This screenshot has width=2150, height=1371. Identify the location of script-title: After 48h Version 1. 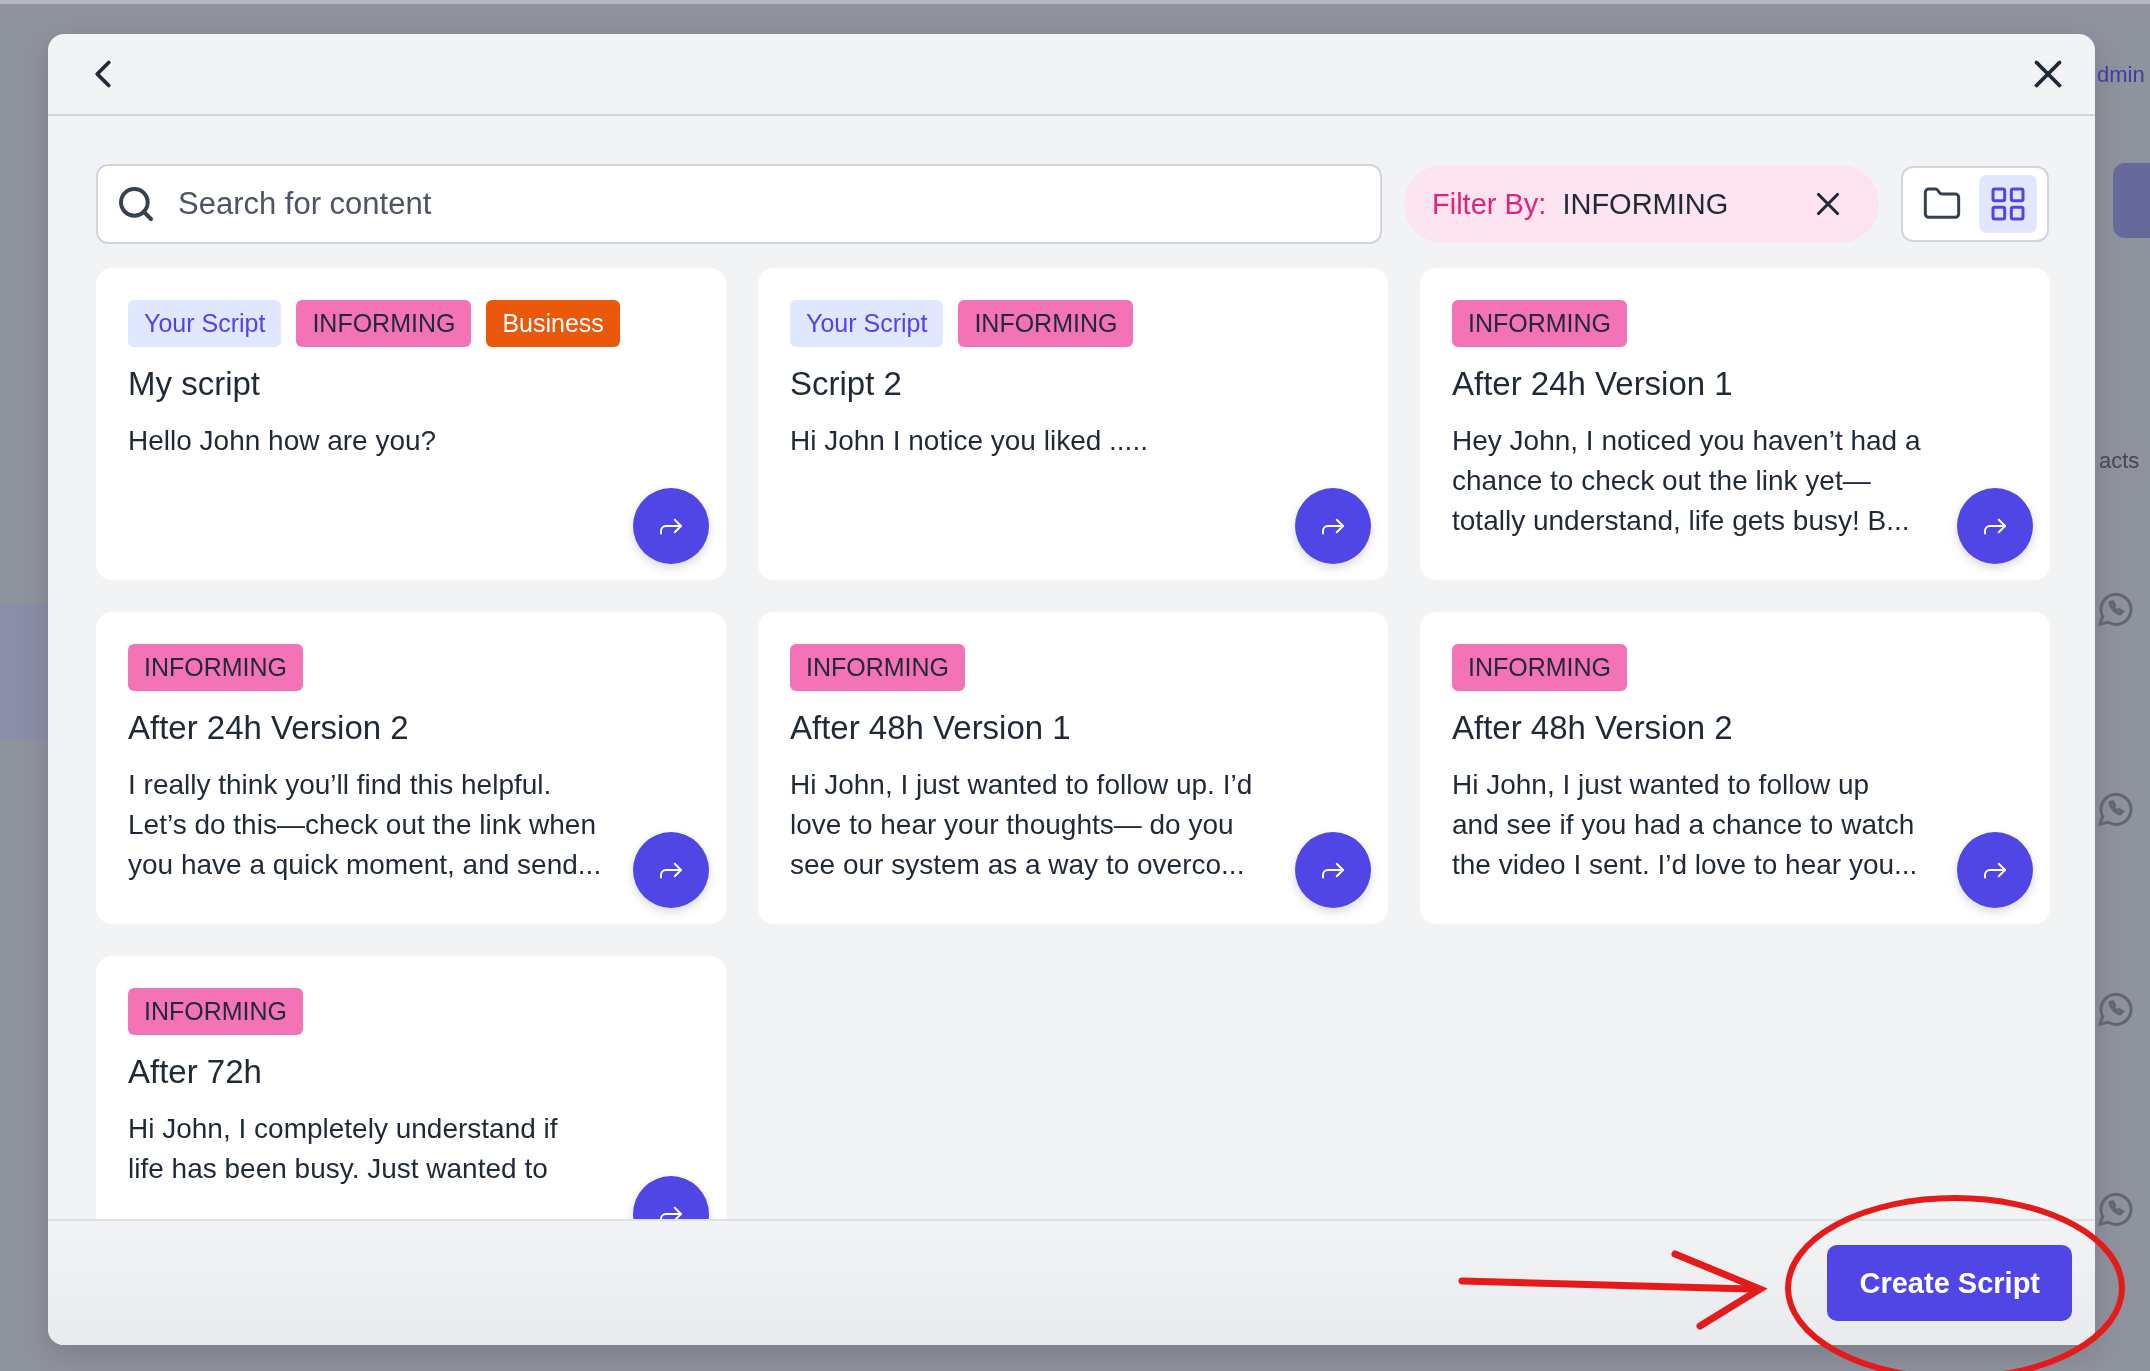
(931, 728).